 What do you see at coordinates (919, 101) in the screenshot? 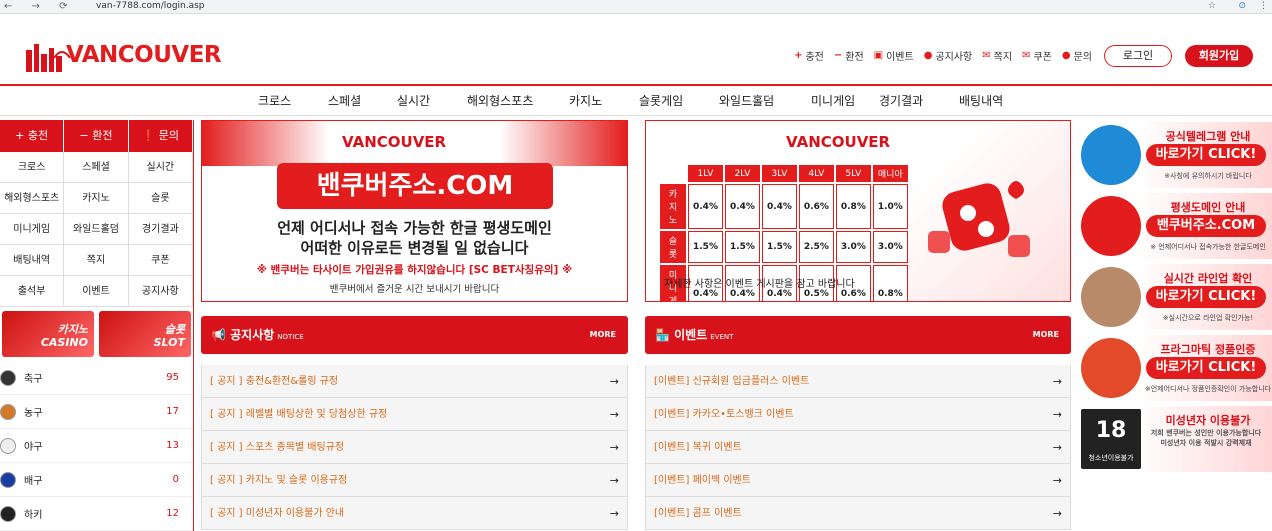
I see `main-nav-item: 경기결과` at bounding box center [919, 101].